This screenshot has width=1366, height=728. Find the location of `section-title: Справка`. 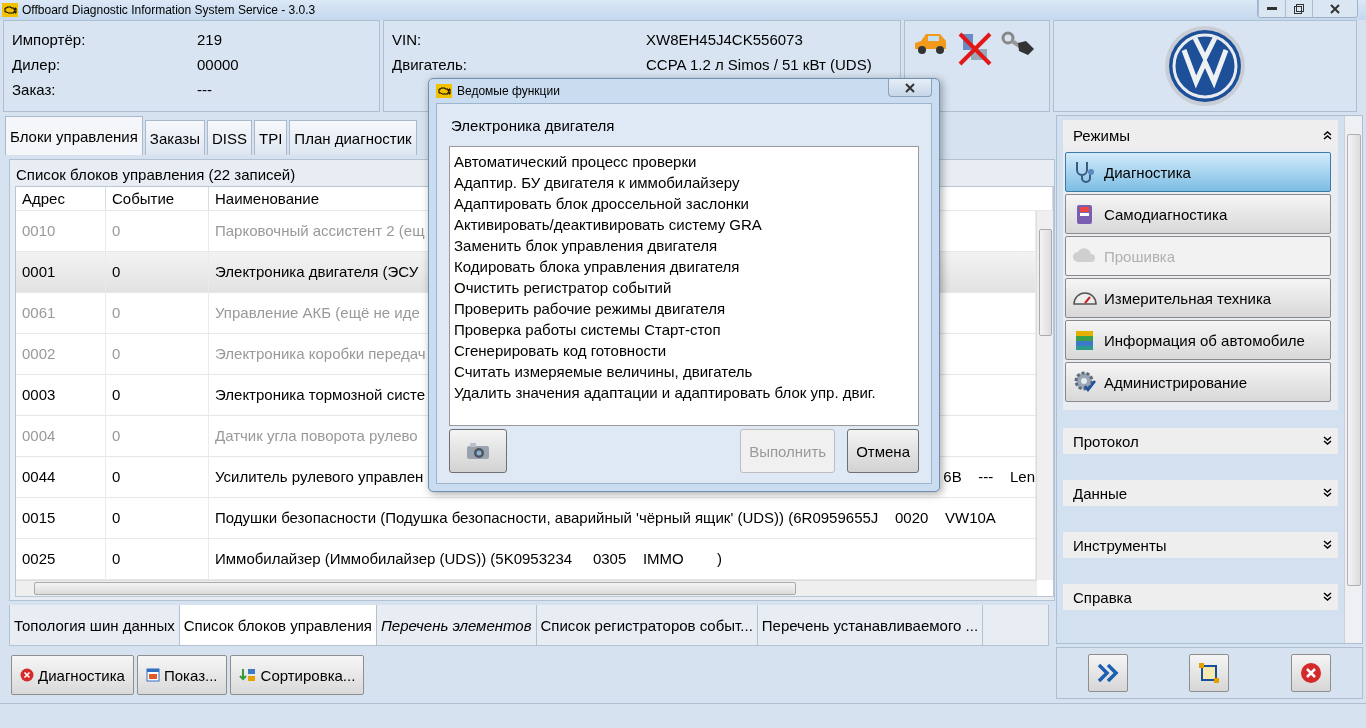

section-title: Справка is located at coordinates (1102, 597).